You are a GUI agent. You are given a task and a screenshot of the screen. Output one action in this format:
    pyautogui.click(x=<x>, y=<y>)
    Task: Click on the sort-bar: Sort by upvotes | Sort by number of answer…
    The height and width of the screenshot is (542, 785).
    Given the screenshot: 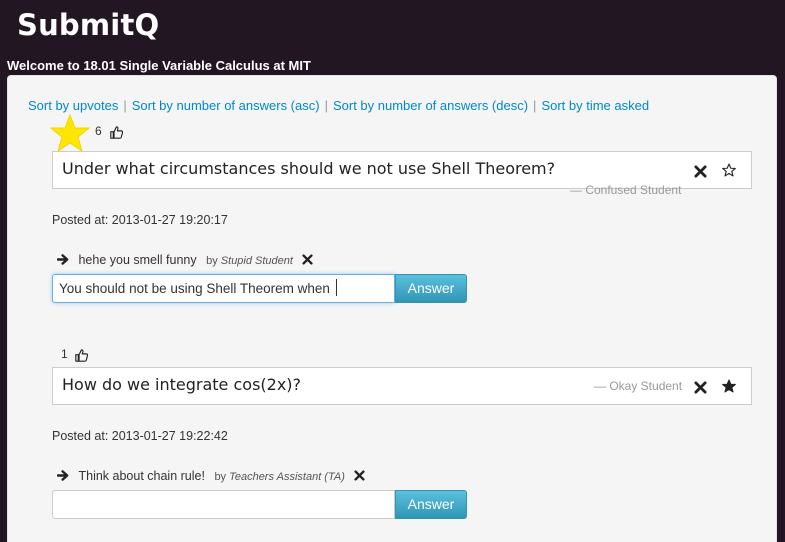 What is the action you would take?
    pyautogui.click(x=338, y=105)
    